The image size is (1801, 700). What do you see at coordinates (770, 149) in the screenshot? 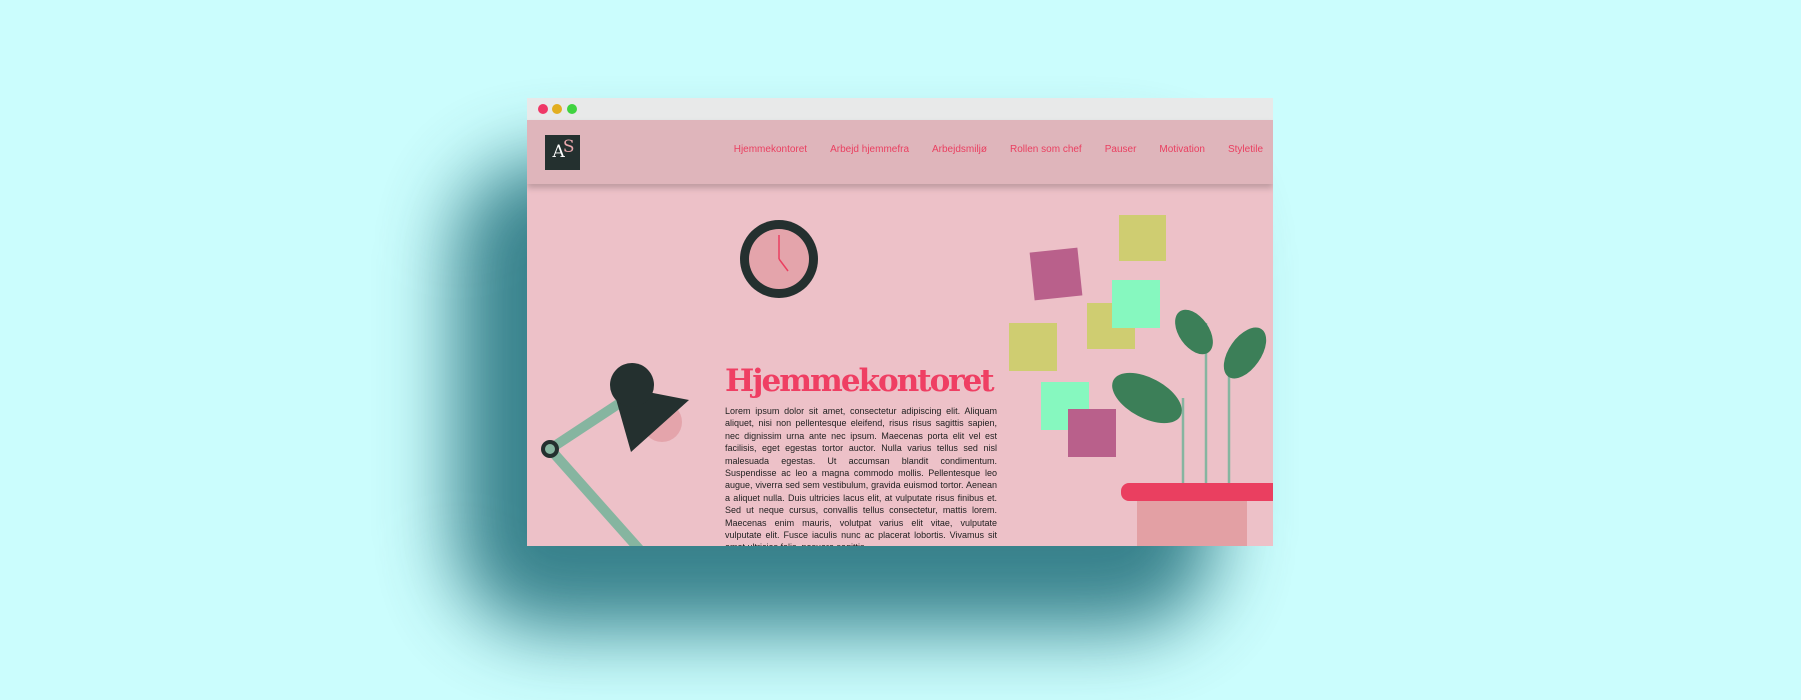
I see `nav-link-hjemmekontoret: Hjemmekontoret` at bounding box center [770, 149].